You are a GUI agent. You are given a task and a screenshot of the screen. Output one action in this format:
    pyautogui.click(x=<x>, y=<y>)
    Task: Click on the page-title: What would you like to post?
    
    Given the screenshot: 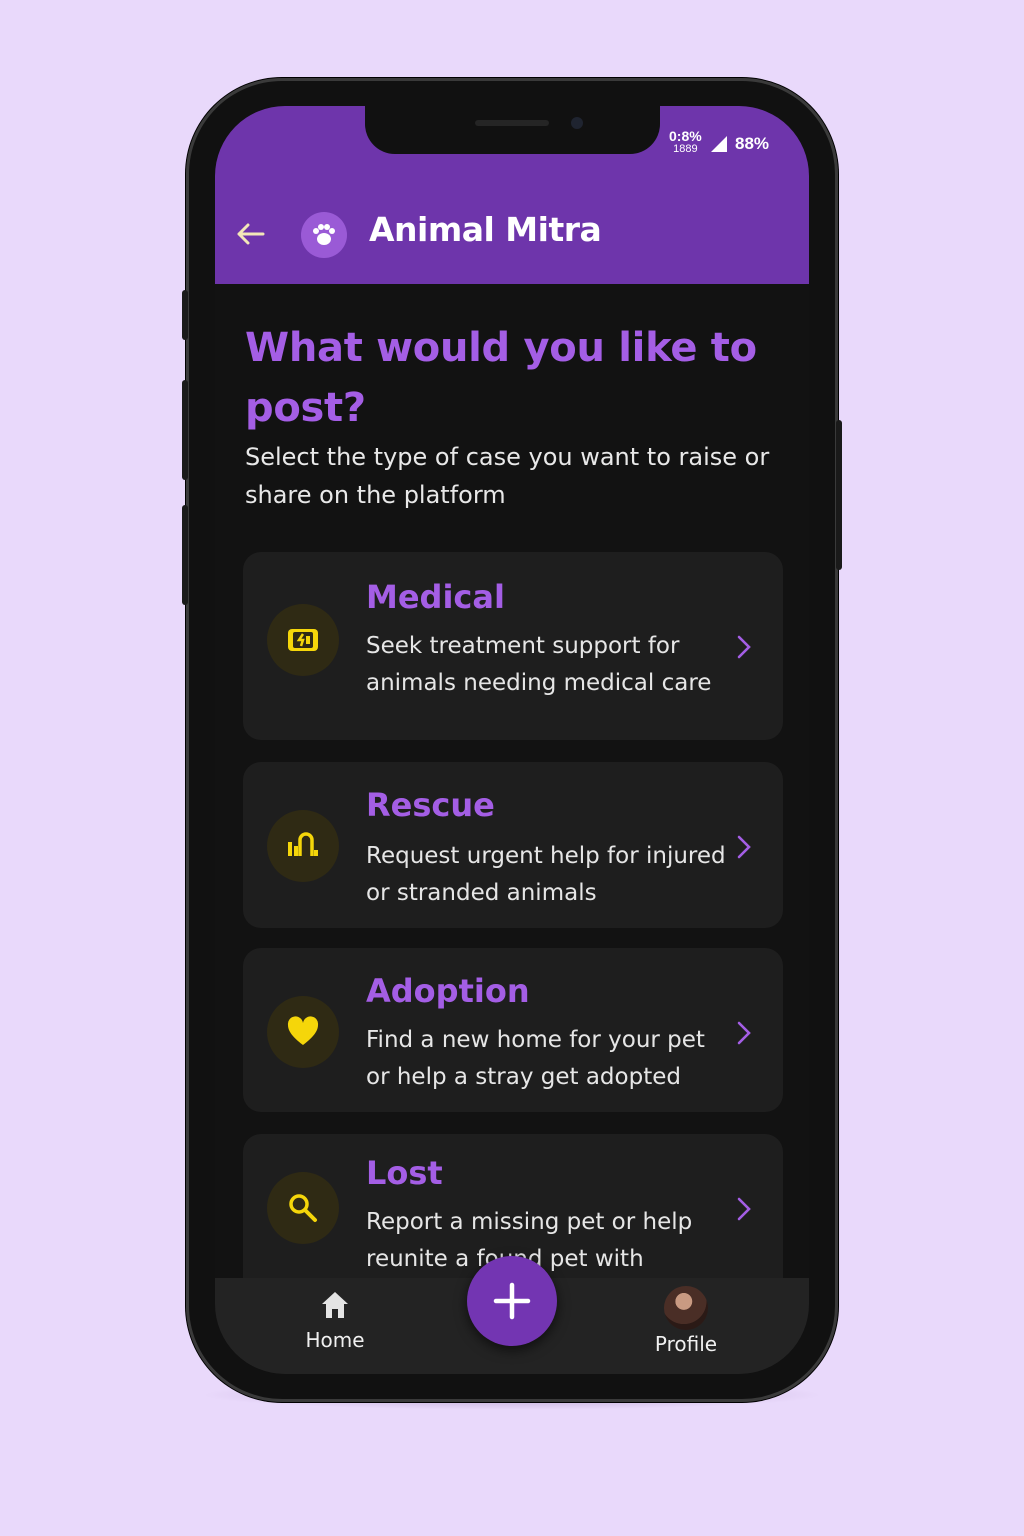 What is the action you would take?
    pyautogui.click(x=501, y=378)
    